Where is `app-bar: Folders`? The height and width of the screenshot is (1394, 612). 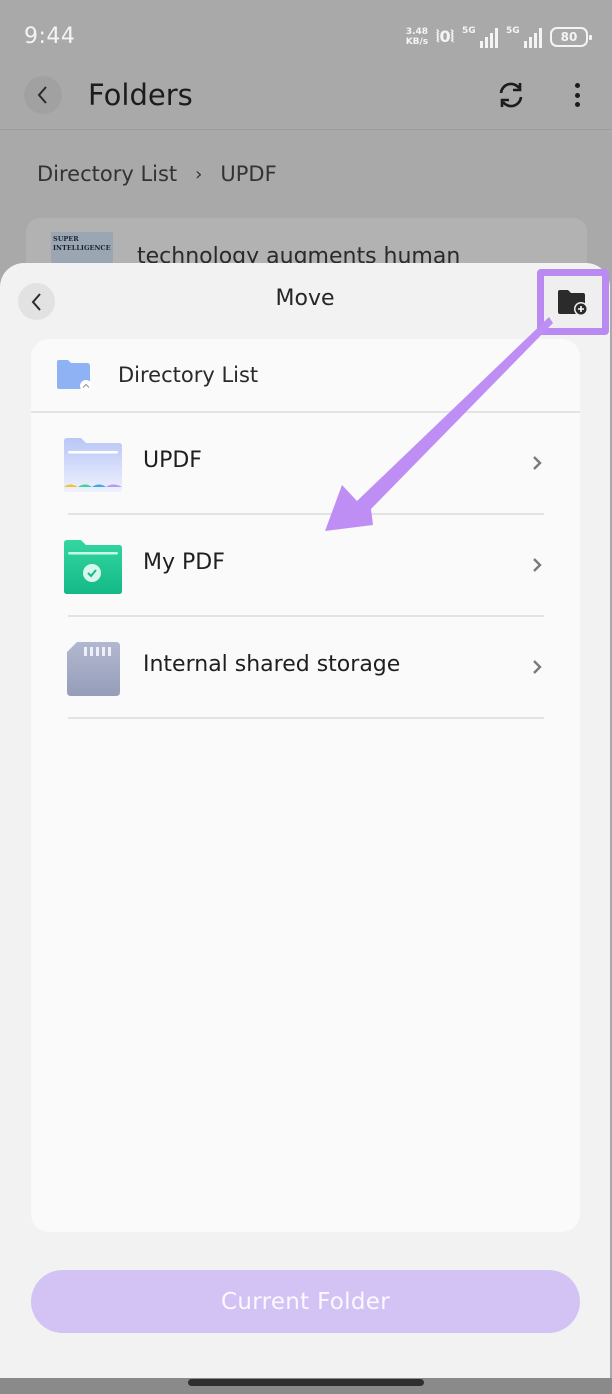
app-bar: Folders is located at coordinates (306, 101).